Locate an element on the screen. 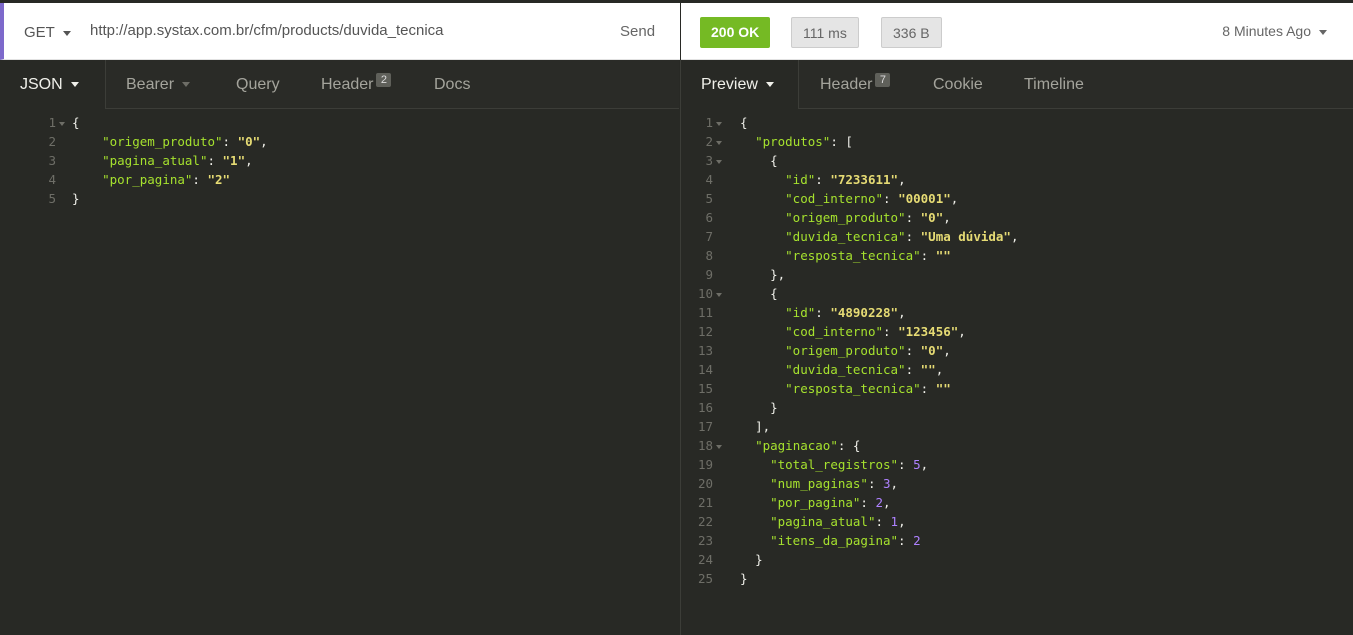  tab-query: Query is located at coordinates (258, 84).